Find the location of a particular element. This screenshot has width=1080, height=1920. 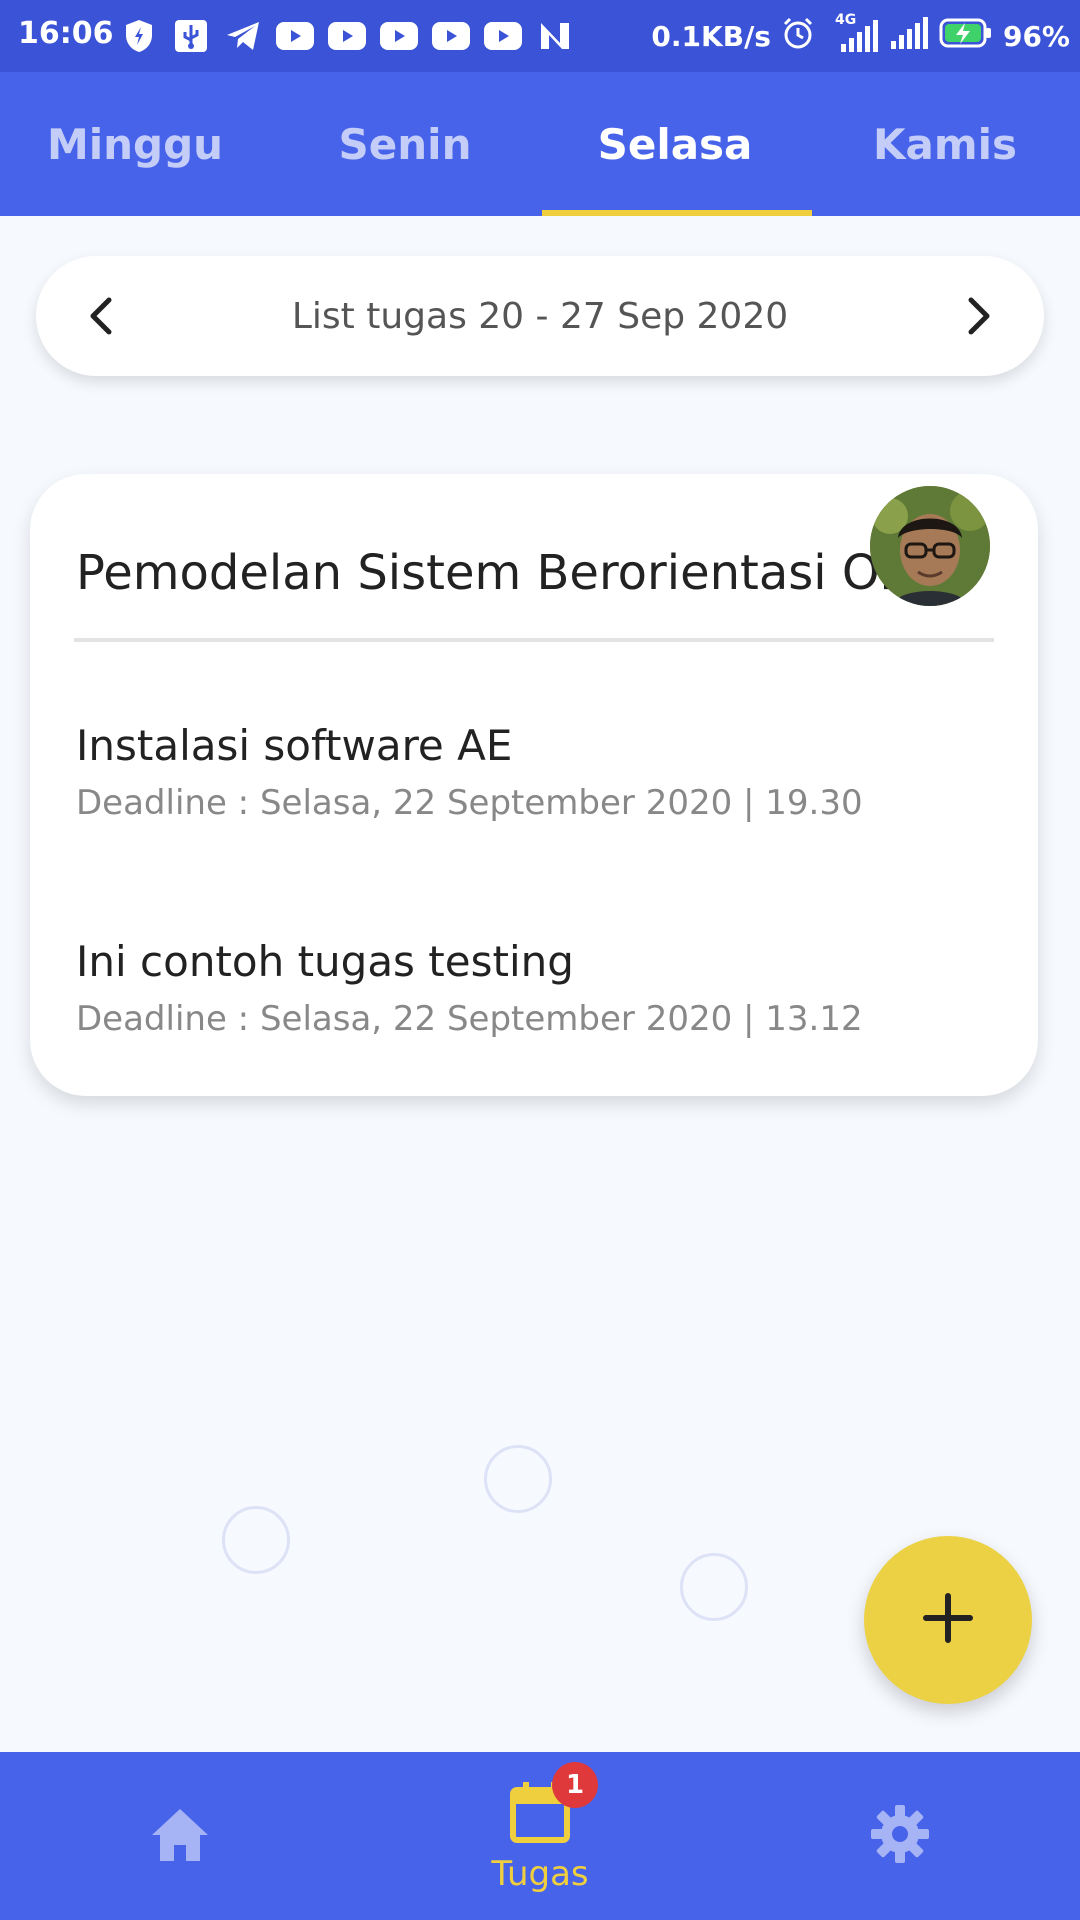

notification-icons is located at coordinates (347, 36).